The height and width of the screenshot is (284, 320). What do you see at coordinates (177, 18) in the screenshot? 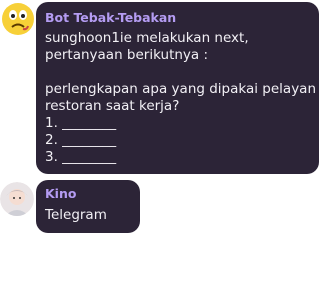
I see `sender-name: Bot Tebak-Tebakan` at bounding box center [177, 18].